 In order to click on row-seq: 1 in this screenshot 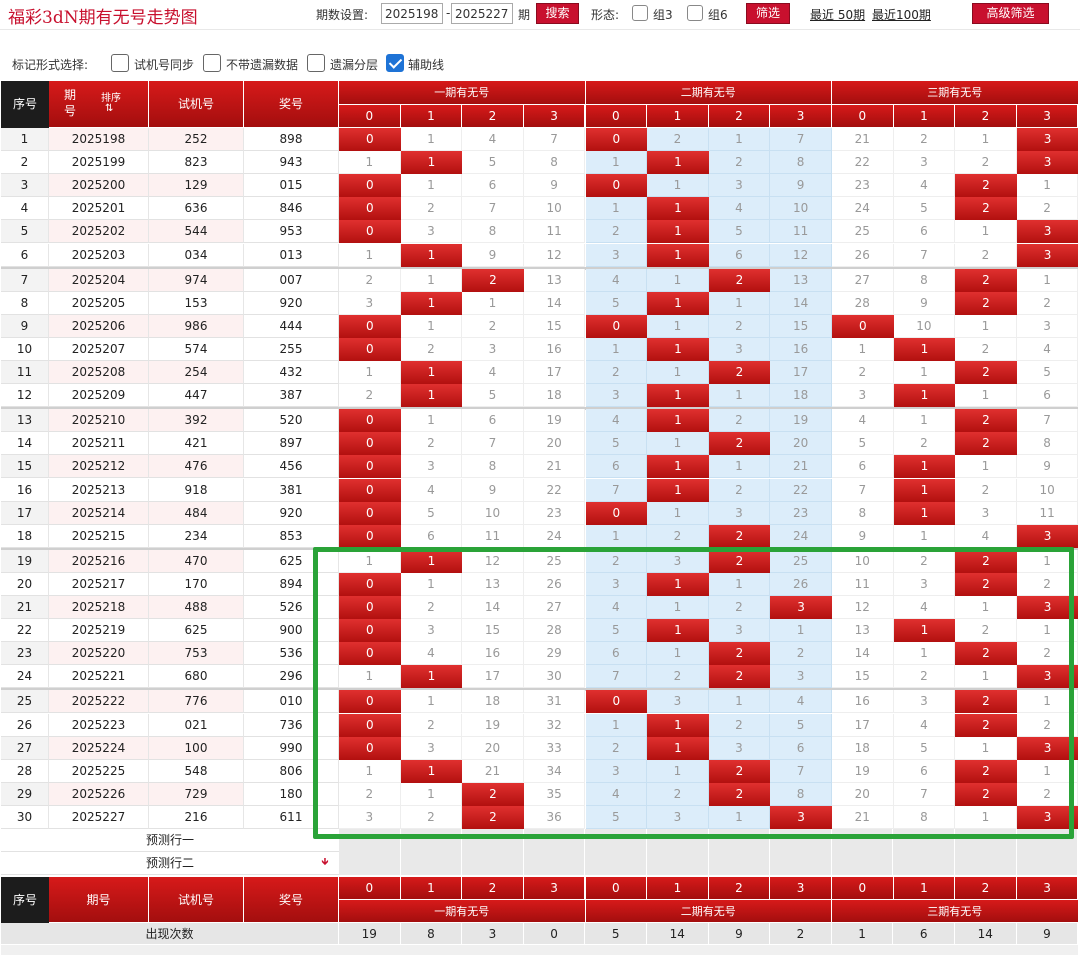, I will do `click(25, 140)`.